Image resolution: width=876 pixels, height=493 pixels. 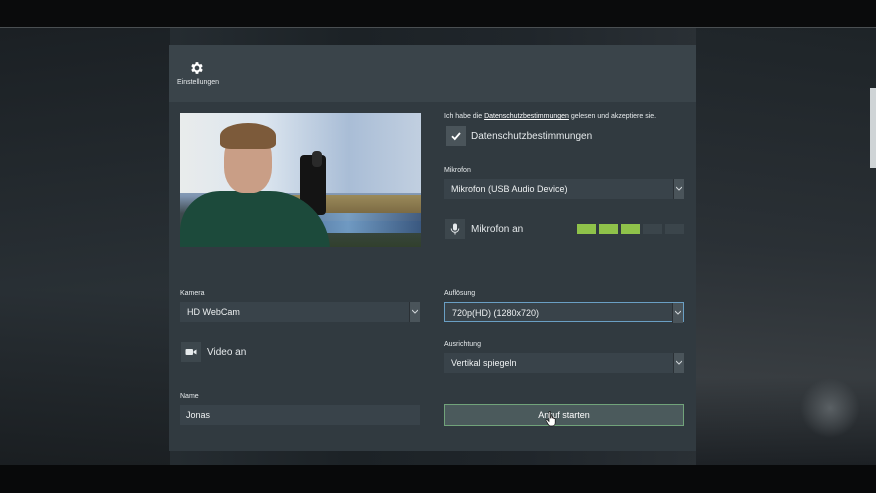 What do you see at coordinates (564, 312) in the screenshot?
I see `resolution-select: 720p(HD) (1280x720)` at bounding box center [564, 312].